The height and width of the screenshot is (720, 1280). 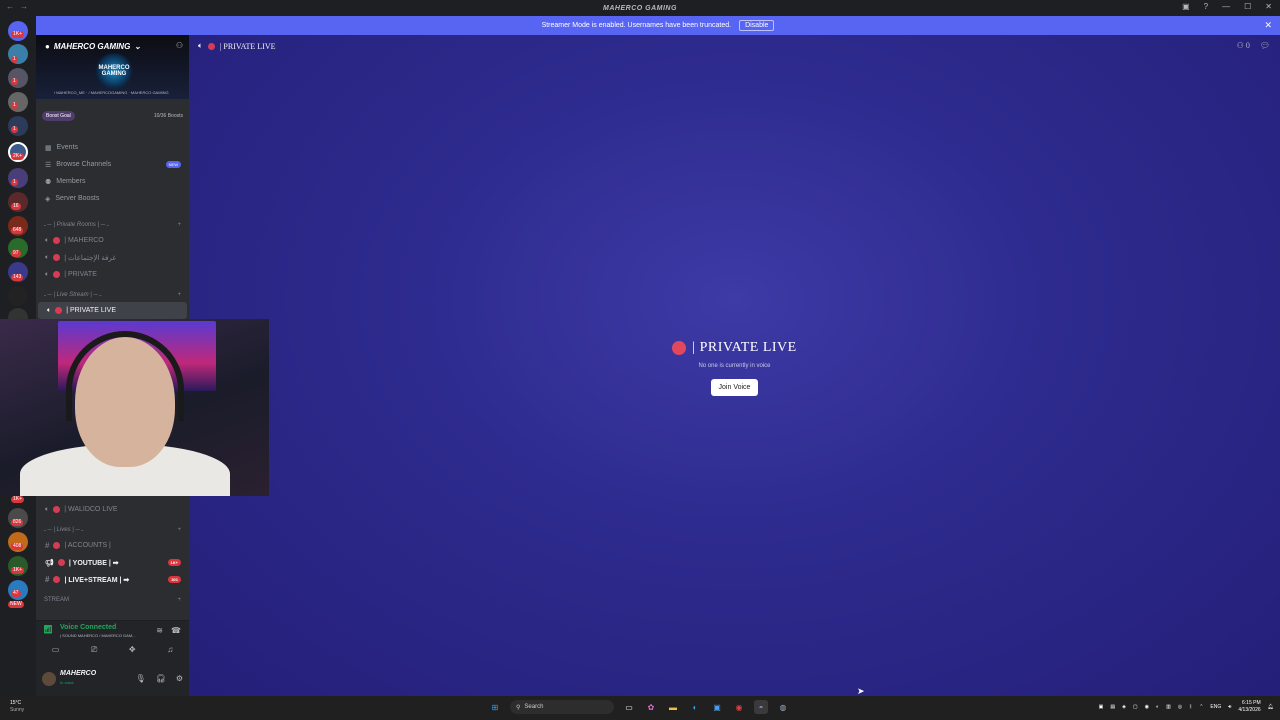 What do you see at coordinates (112, 680) in the screenshot?
I see `user-panel: MAHERCO In voice 🎙︎ 🎧︎ ⚙` at bounding box center [112, 680].